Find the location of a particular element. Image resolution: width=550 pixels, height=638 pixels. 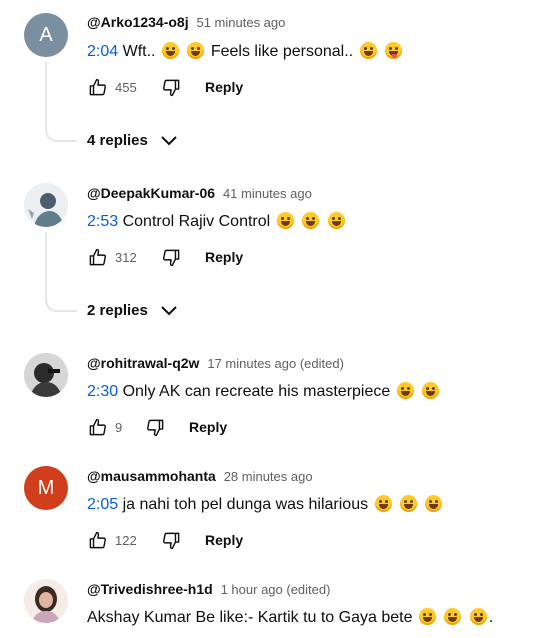

avatar: M is located at coordinates (46, 488).